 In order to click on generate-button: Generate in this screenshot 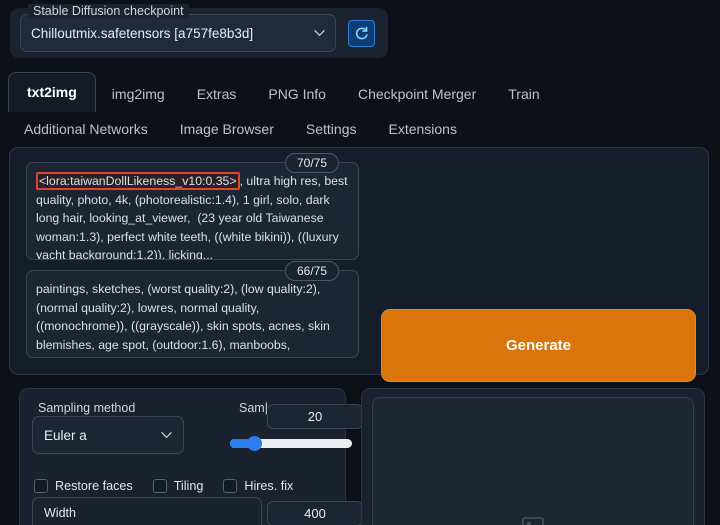, I will do `click(538, 345)`.